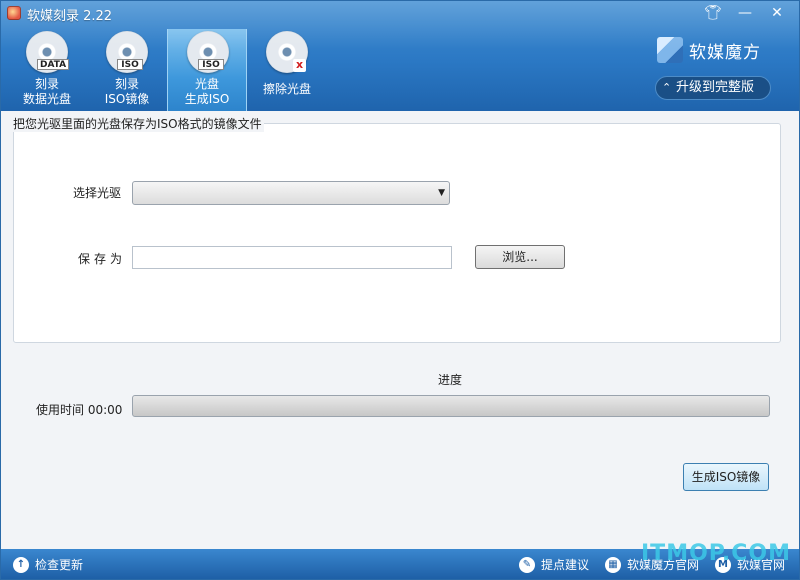 Image resolution: width=800 pixels, height=580 pixels. I want to click on window-title: 软媒刻录 2.22, so click(70, 16).